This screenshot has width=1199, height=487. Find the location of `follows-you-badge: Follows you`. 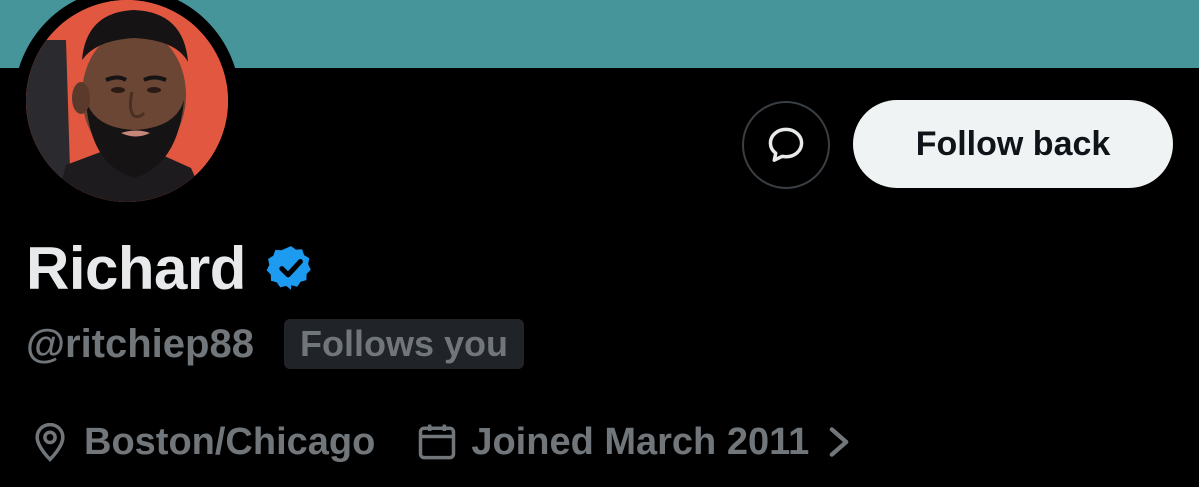

follows-you-badge: Follows you is located at coordinates (403, 344).